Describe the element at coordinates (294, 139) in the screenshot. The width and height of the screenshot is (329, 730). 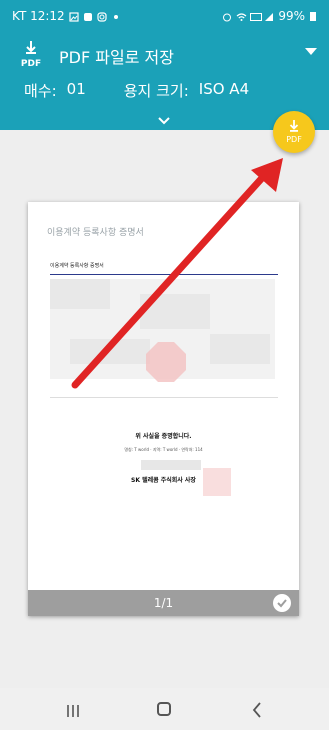
I see `save-pdf-label: PDF` at that location.